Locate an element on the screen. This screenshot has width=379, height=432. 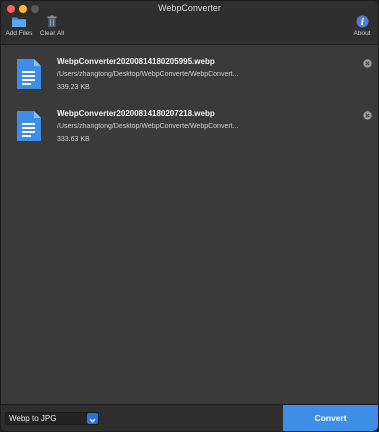
clear-all-button: Clear All is located at coordinates (52, 29).